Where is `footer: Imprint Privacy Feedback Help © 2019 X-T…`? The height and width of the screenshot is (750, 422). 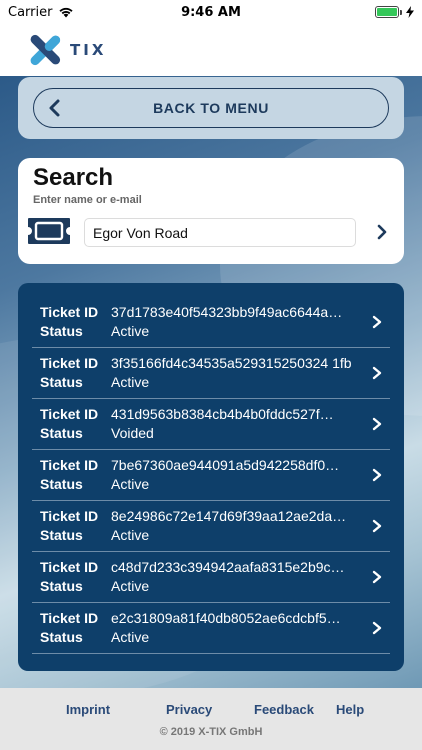
footer: Imprint Privacy Feedback Help © 2019 X-T… is located at coordinates (211, 719).